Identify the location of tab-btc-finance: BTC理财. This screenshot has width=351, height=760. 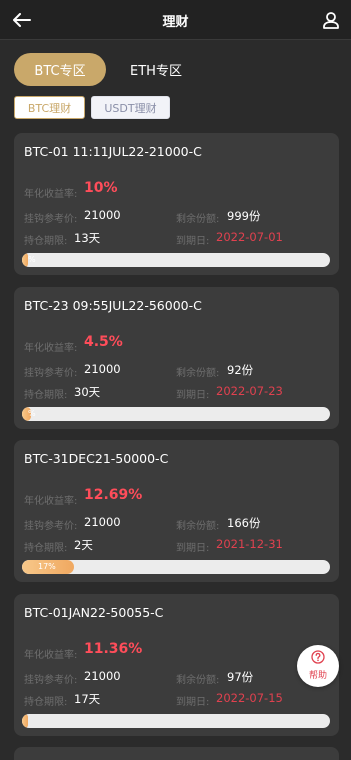
(49, 107).